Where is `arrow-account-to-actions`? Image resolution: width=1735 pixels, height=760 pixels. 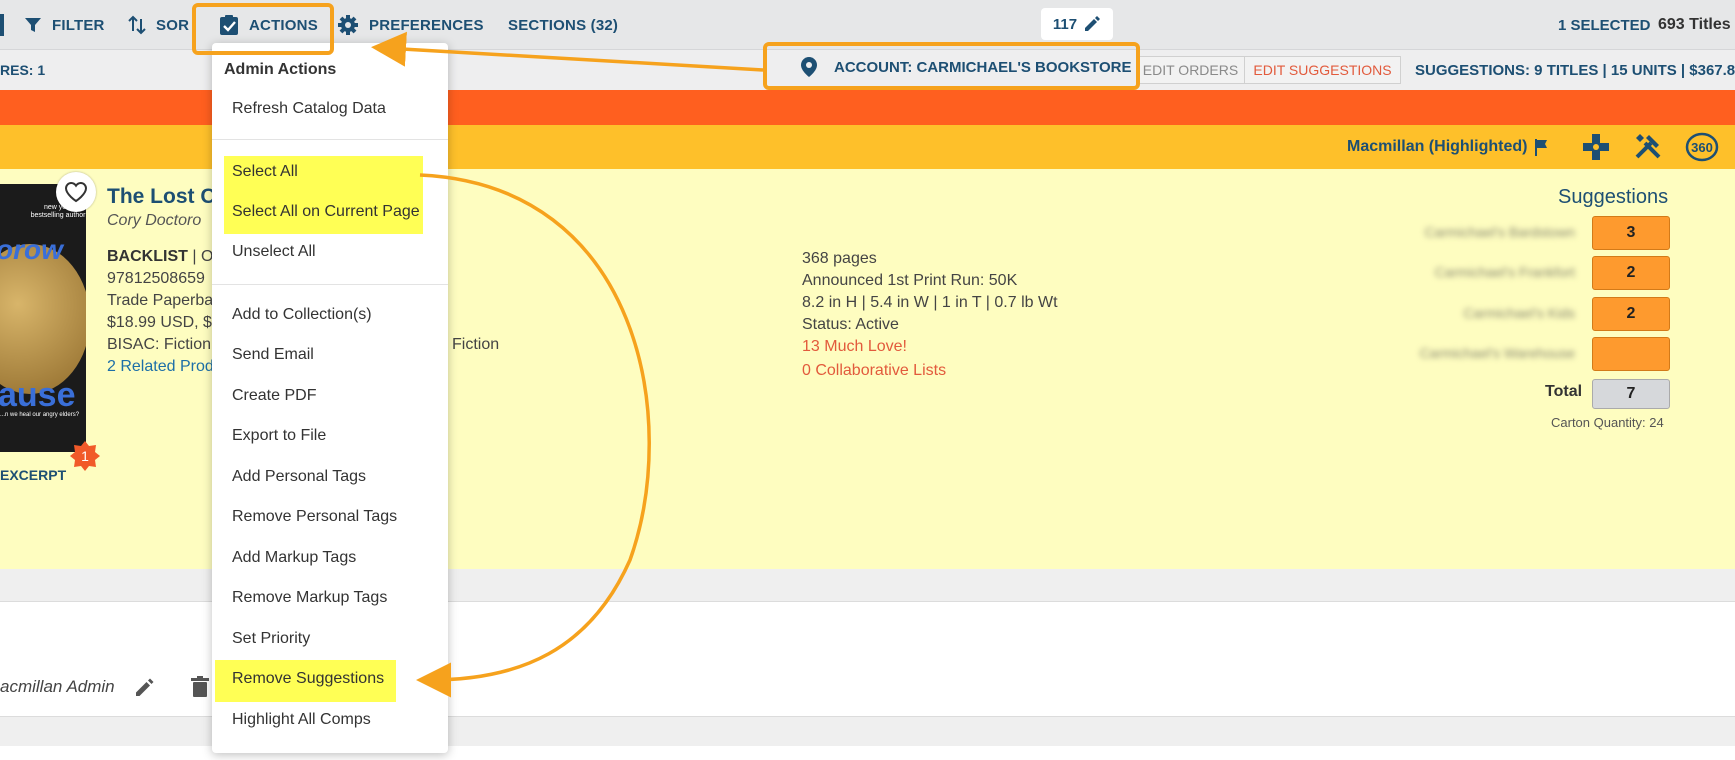
arrow-account-to-actions is located at coordinates (567, 51).